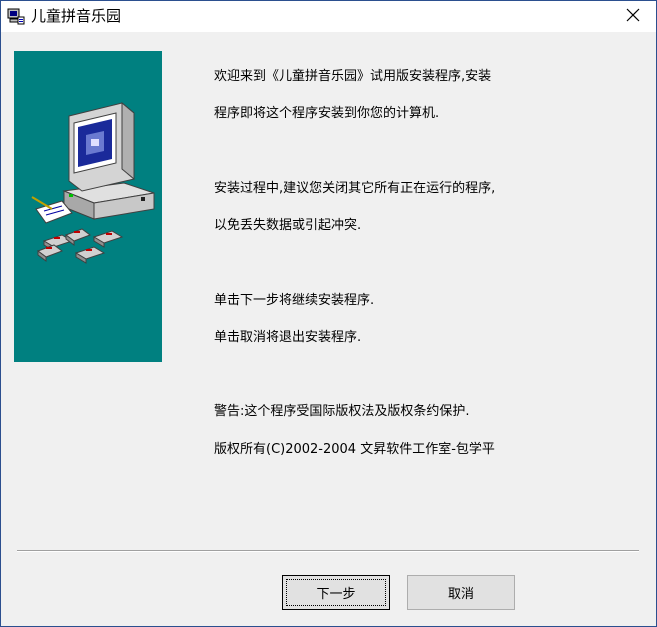  Describe the element at coordinates (76, 16) in the screenshot. I see `window-title: 儿童拼音乐园` at that location.